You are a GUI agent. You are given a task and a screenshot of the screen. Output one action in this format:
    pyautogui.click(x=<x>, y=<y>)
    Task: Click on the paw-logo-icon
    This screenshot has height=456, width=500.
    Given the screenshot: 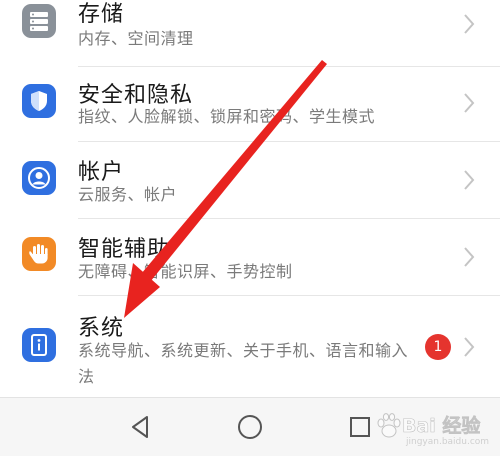 What is the action you would take?
    pyautogui.click(x=389, y=425)
    